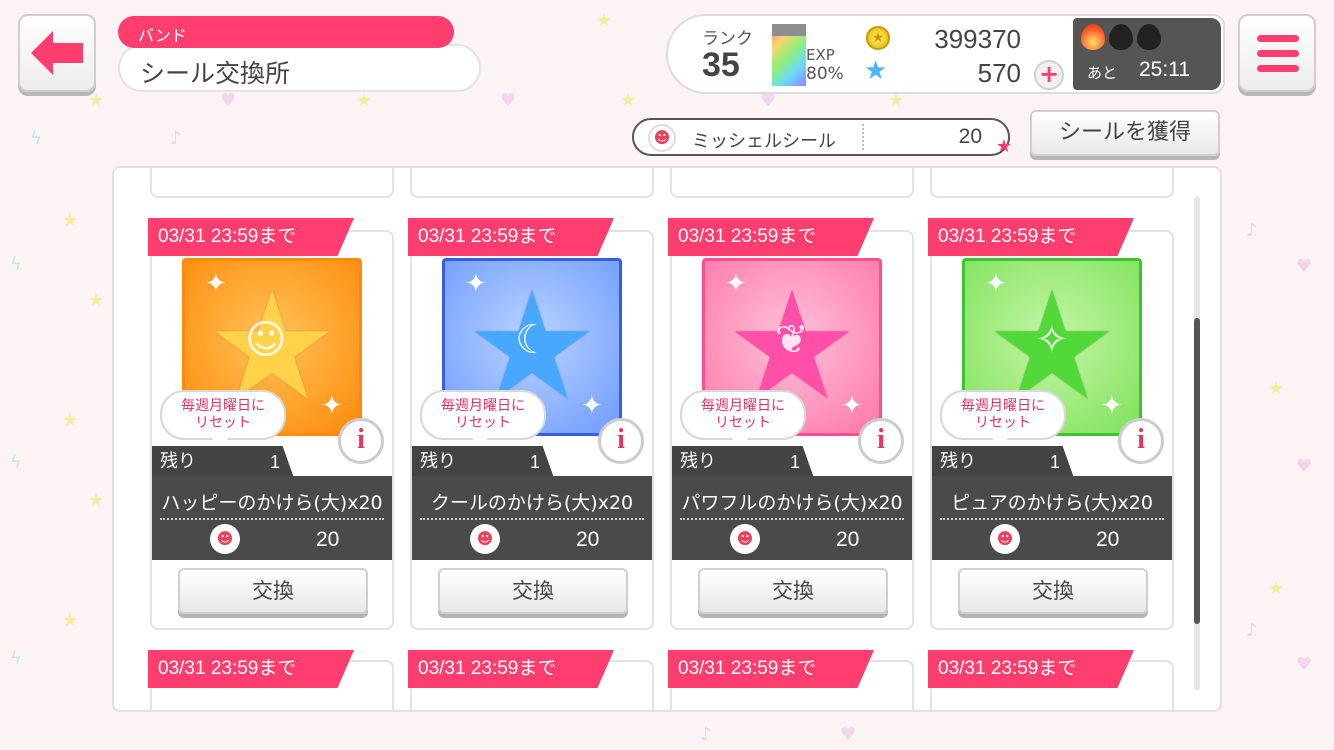 The width and height of the screenshot is (1334, 750). Describe the element at coordinates (1147, 54) in the screenshot. I see `live-boost-box: あと 25:11` at that location.